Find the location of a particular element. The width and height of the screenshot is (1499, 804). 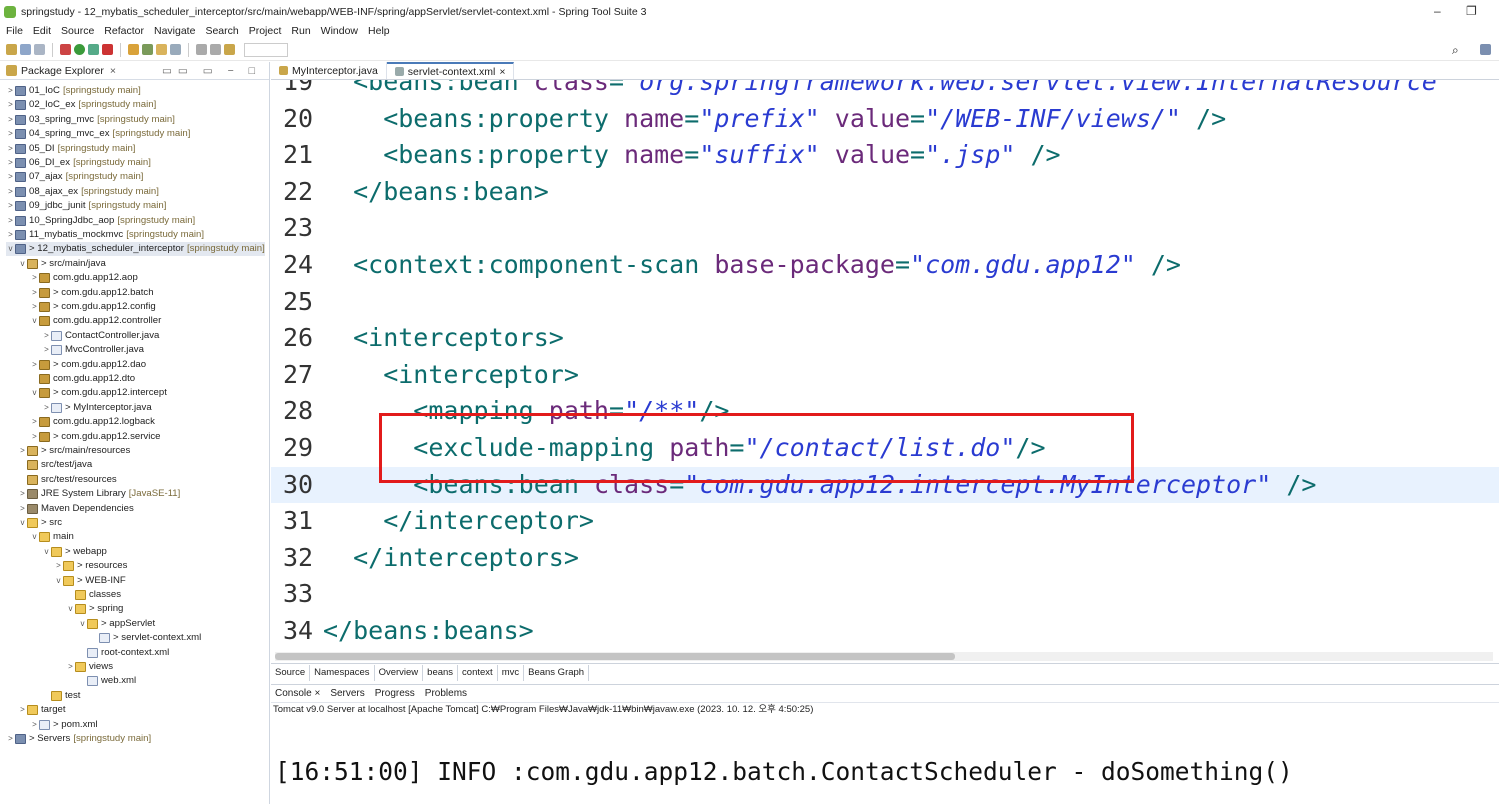

tree-item: >04_spring_mvc_ex [springstudy main] is located at coordinates (98, 134).